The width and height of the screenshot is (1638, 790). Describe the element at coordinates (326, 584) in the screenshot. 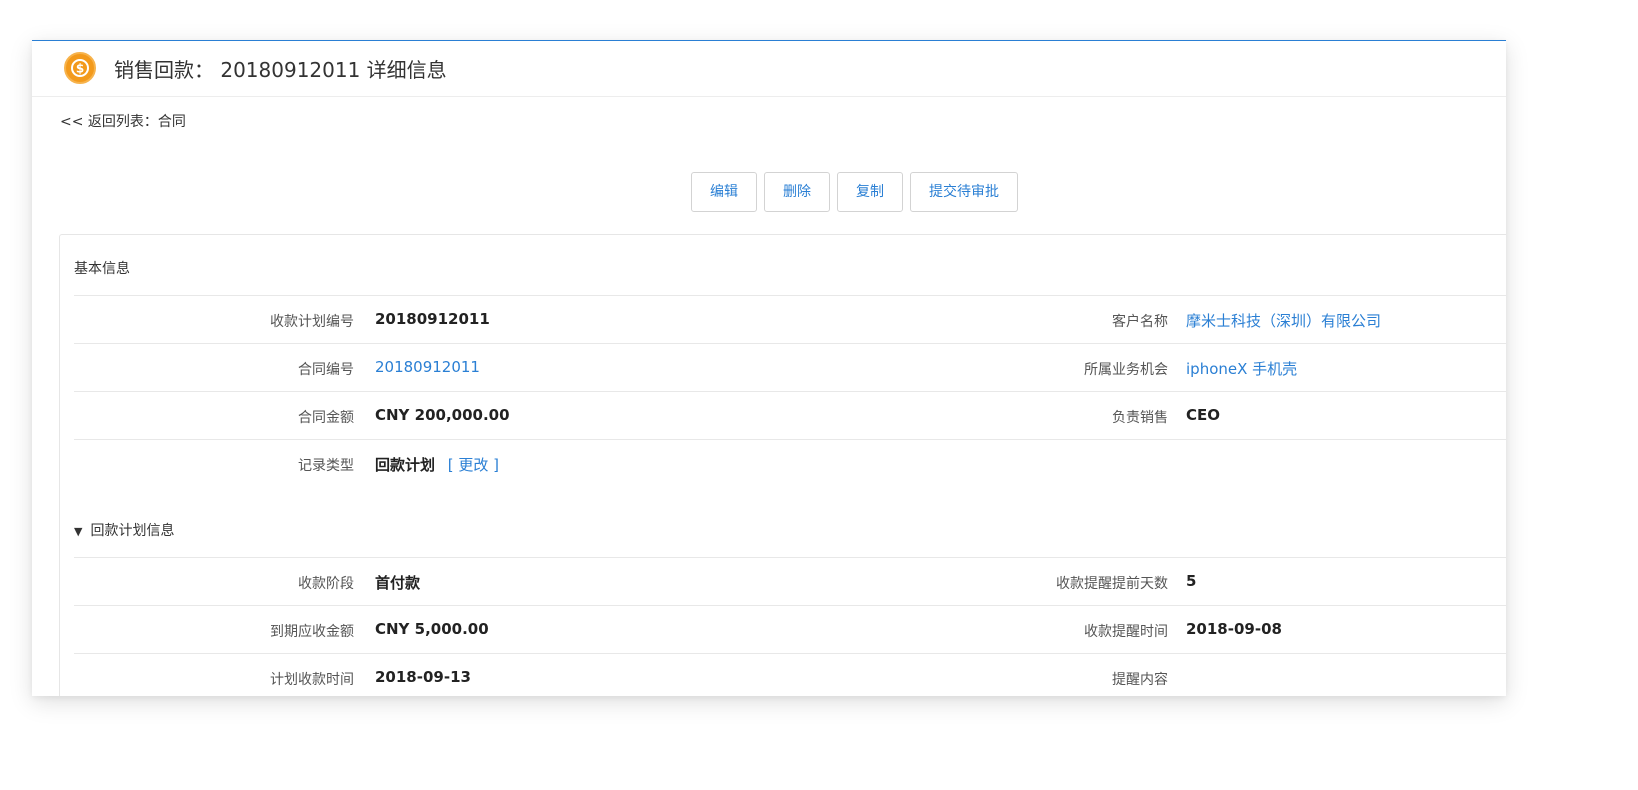

I see `field-label: 收款阶段` at that location.